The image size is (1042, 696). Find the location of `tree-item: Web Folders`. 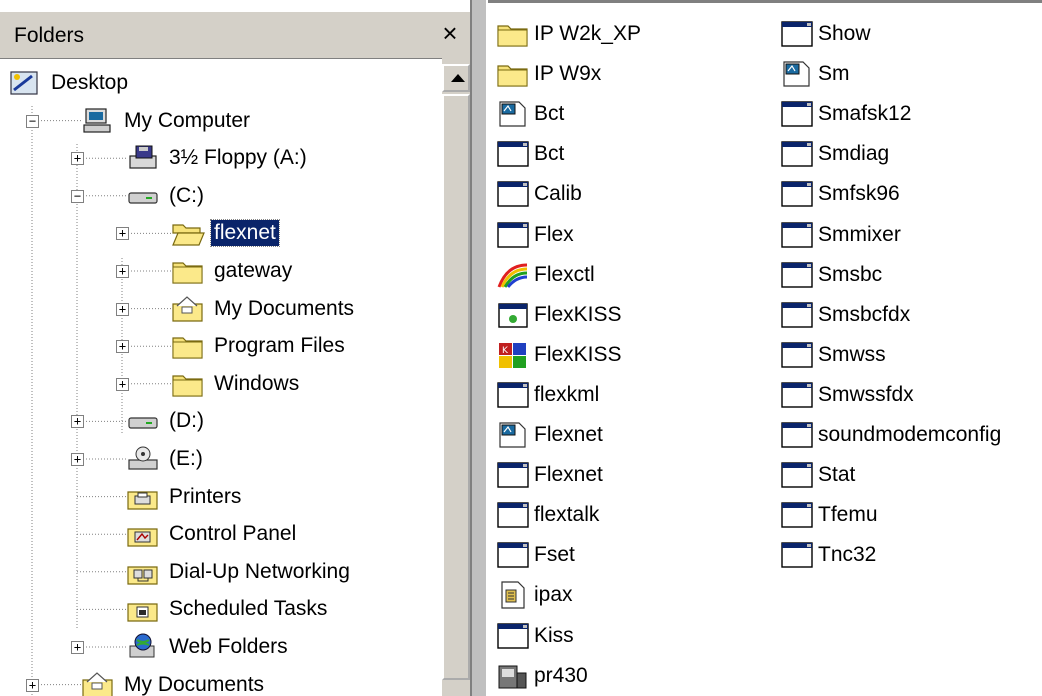

tree-item: Web Folders is located at coordinates (208, 647).